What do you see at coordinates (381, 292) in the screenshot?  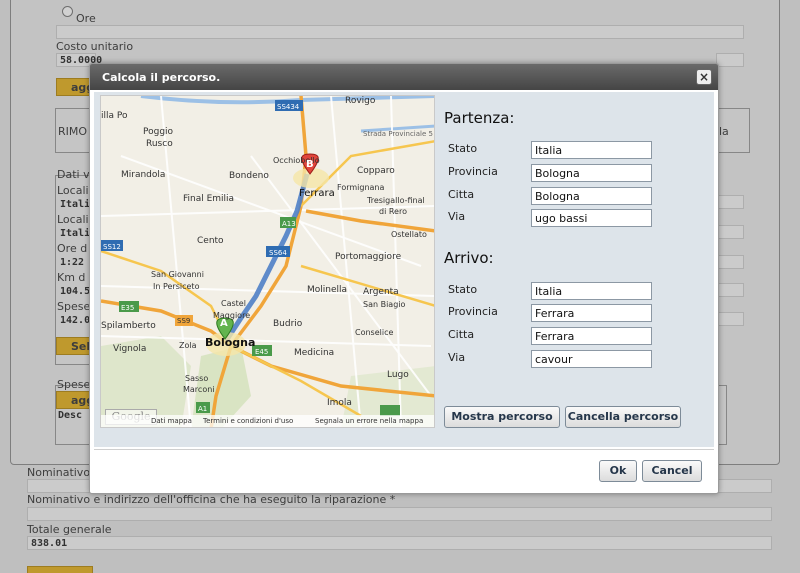 I see `place-argenta: Argenta` at bounding box center [381, 292].